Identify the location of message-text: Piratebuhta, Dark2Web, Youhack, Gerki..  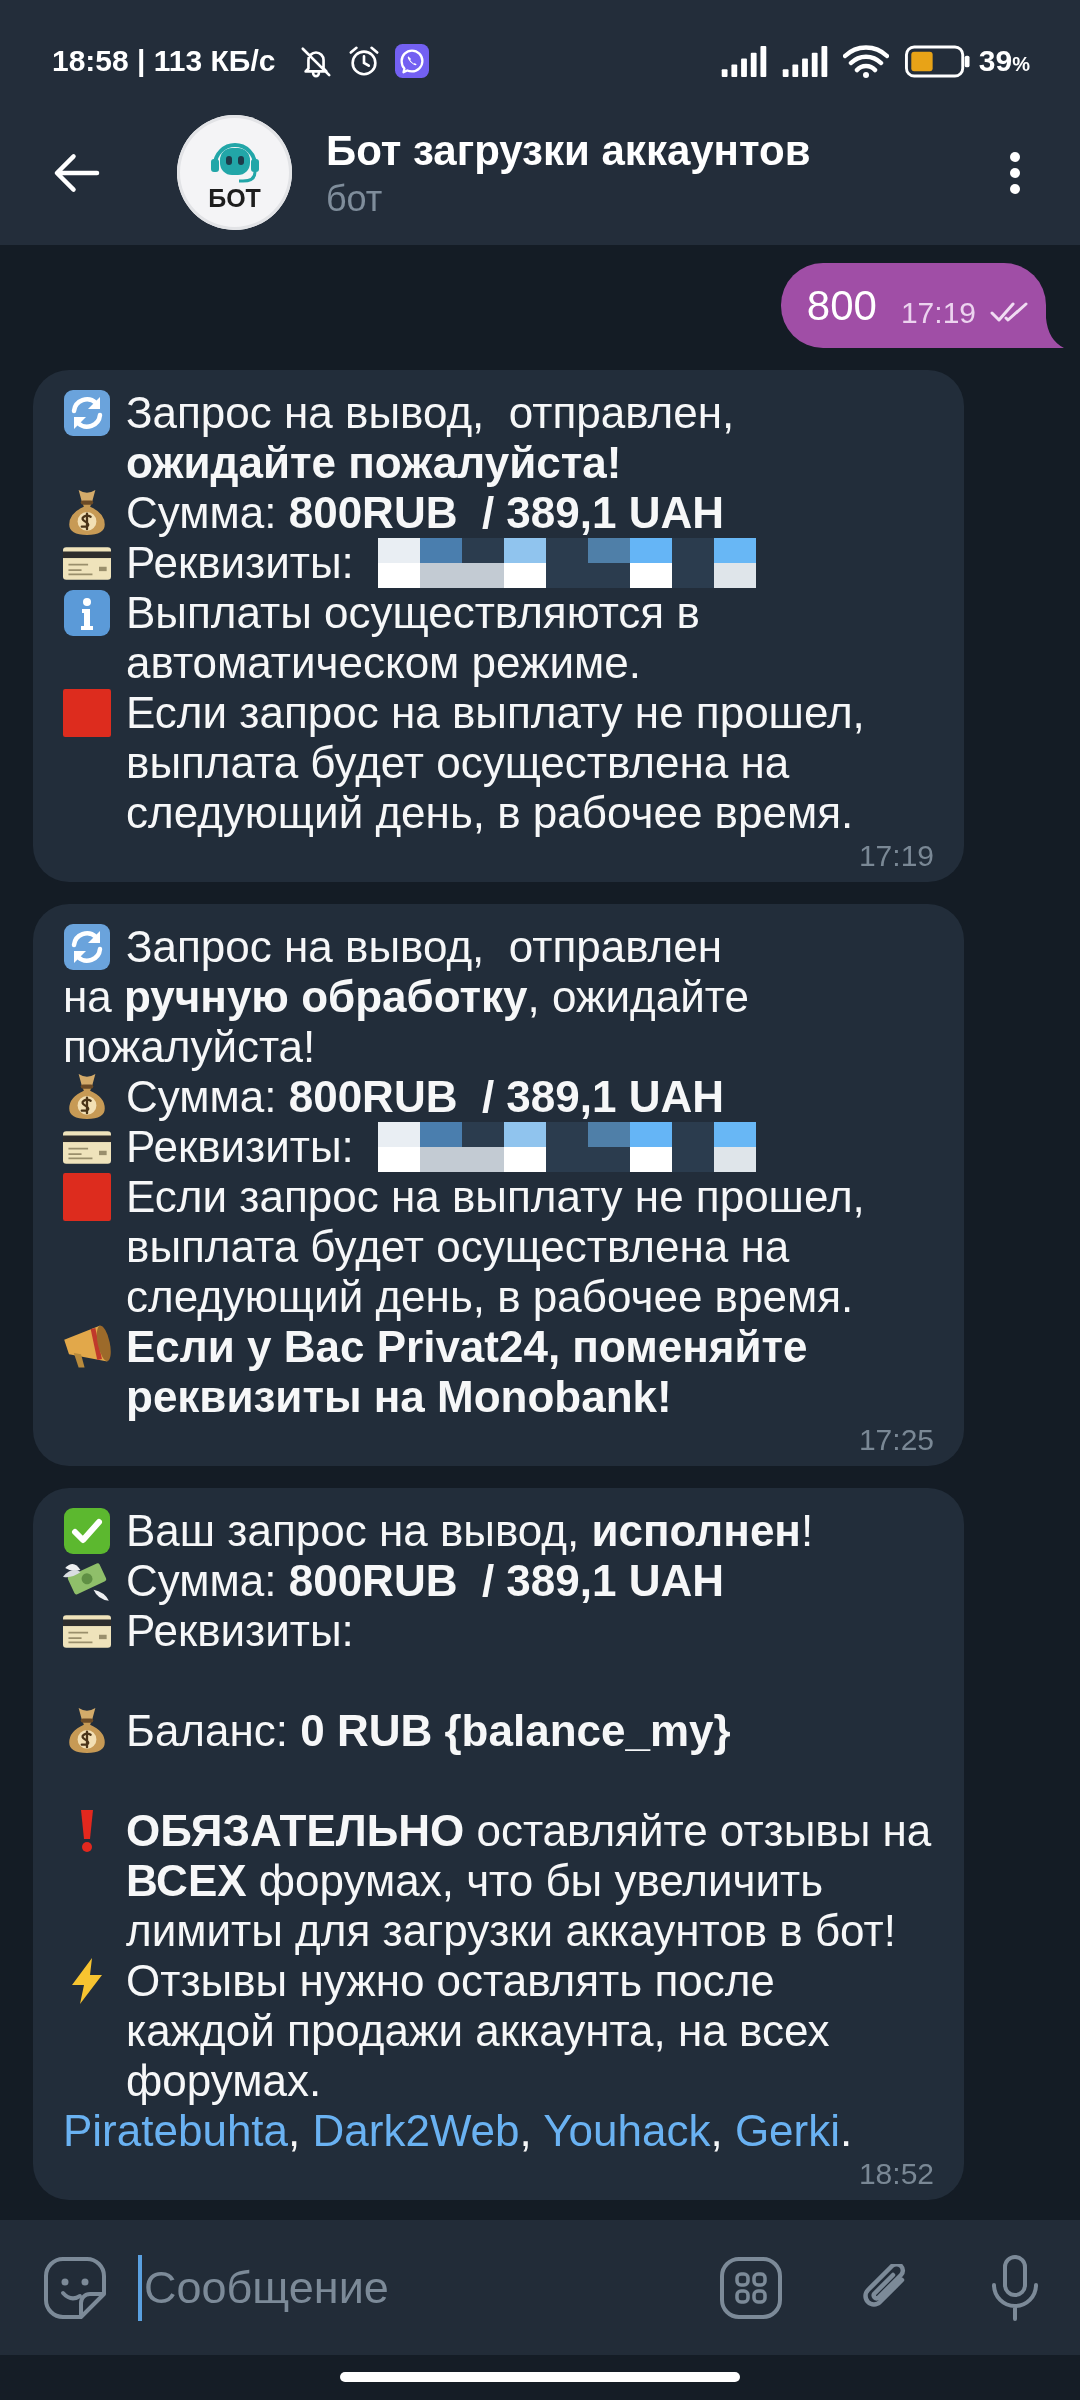
(458, 2131).